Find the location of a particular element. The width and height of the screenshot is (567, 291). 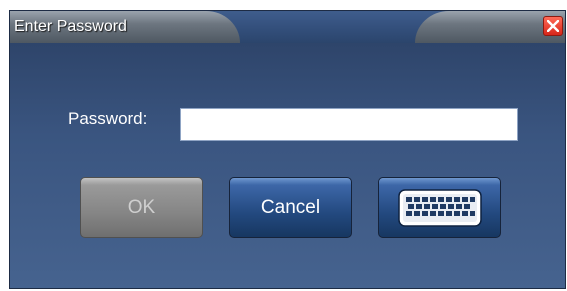

ok-button: OK is located at coordinates (141, 207).